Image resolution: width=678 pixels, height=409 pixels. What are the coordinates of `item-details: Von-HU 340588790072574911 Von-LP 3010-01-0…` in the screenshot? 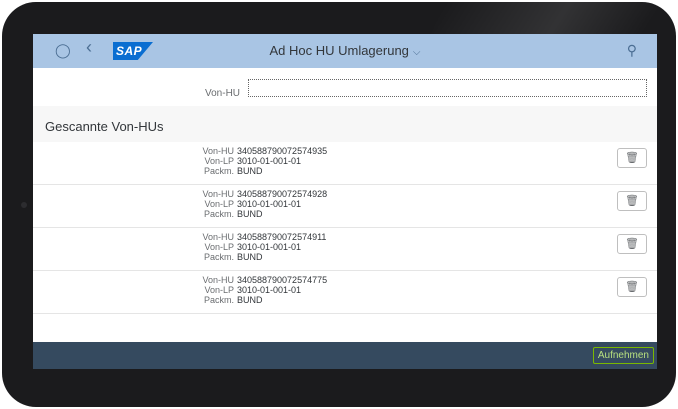 It's located at (263, 247).